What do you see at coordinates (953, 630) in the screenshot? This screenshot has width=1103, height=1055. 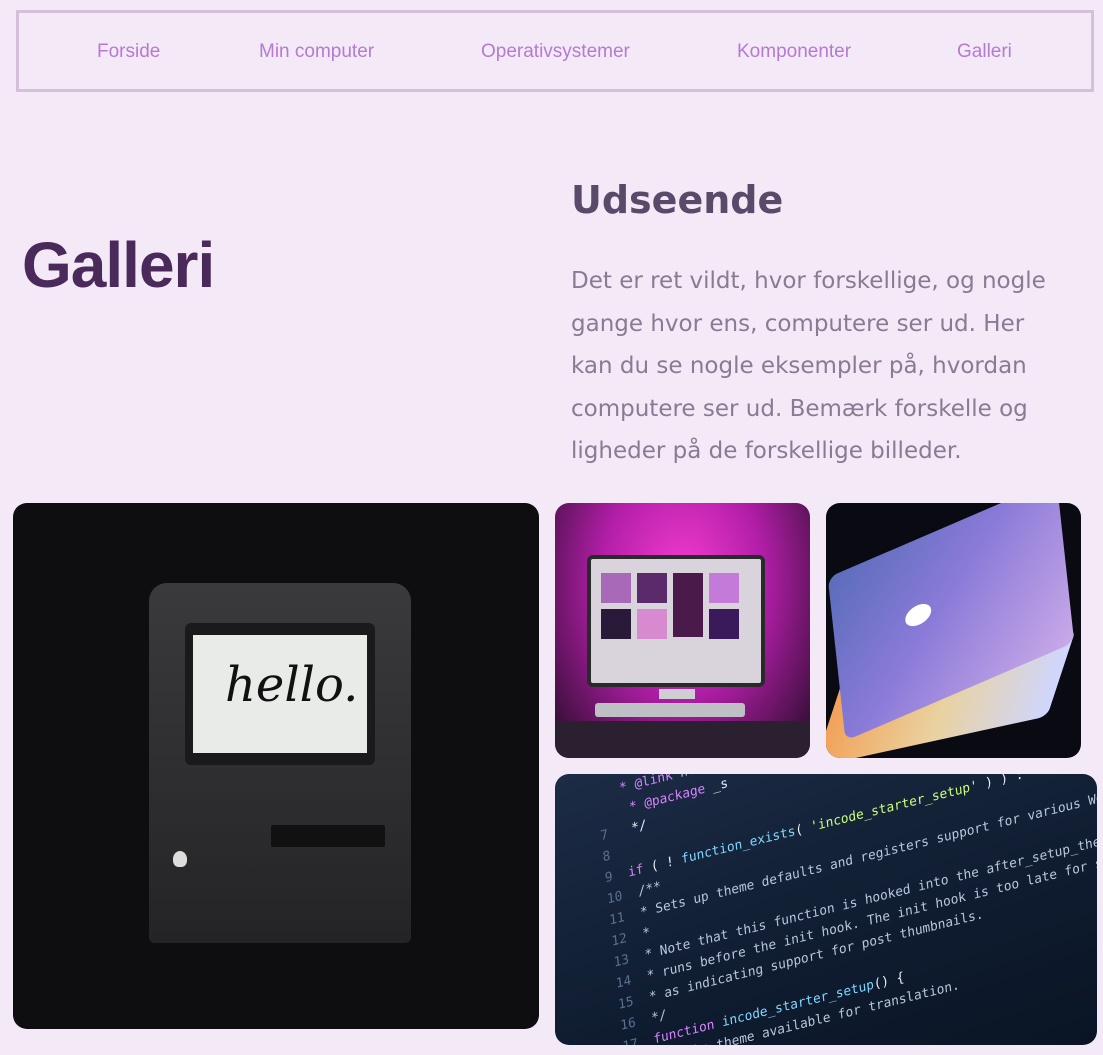 I see `gallery-image-laptop` at bounding box center [953, 630].